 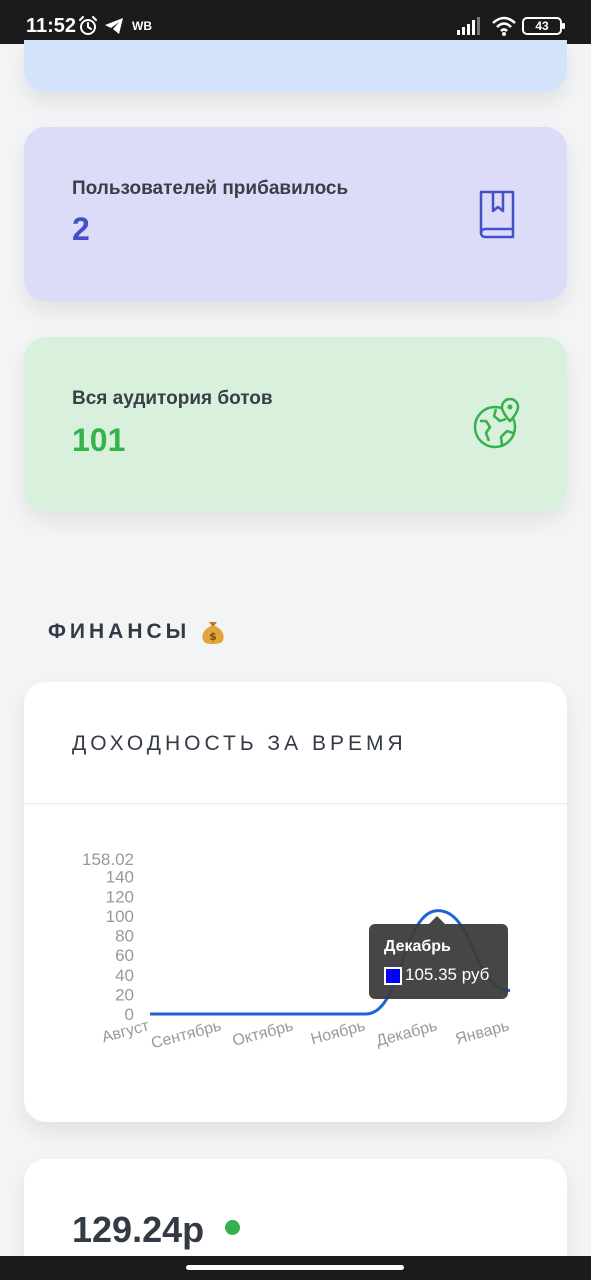 I want to click on money-bag-icon: $, so click(x=213, y=633).